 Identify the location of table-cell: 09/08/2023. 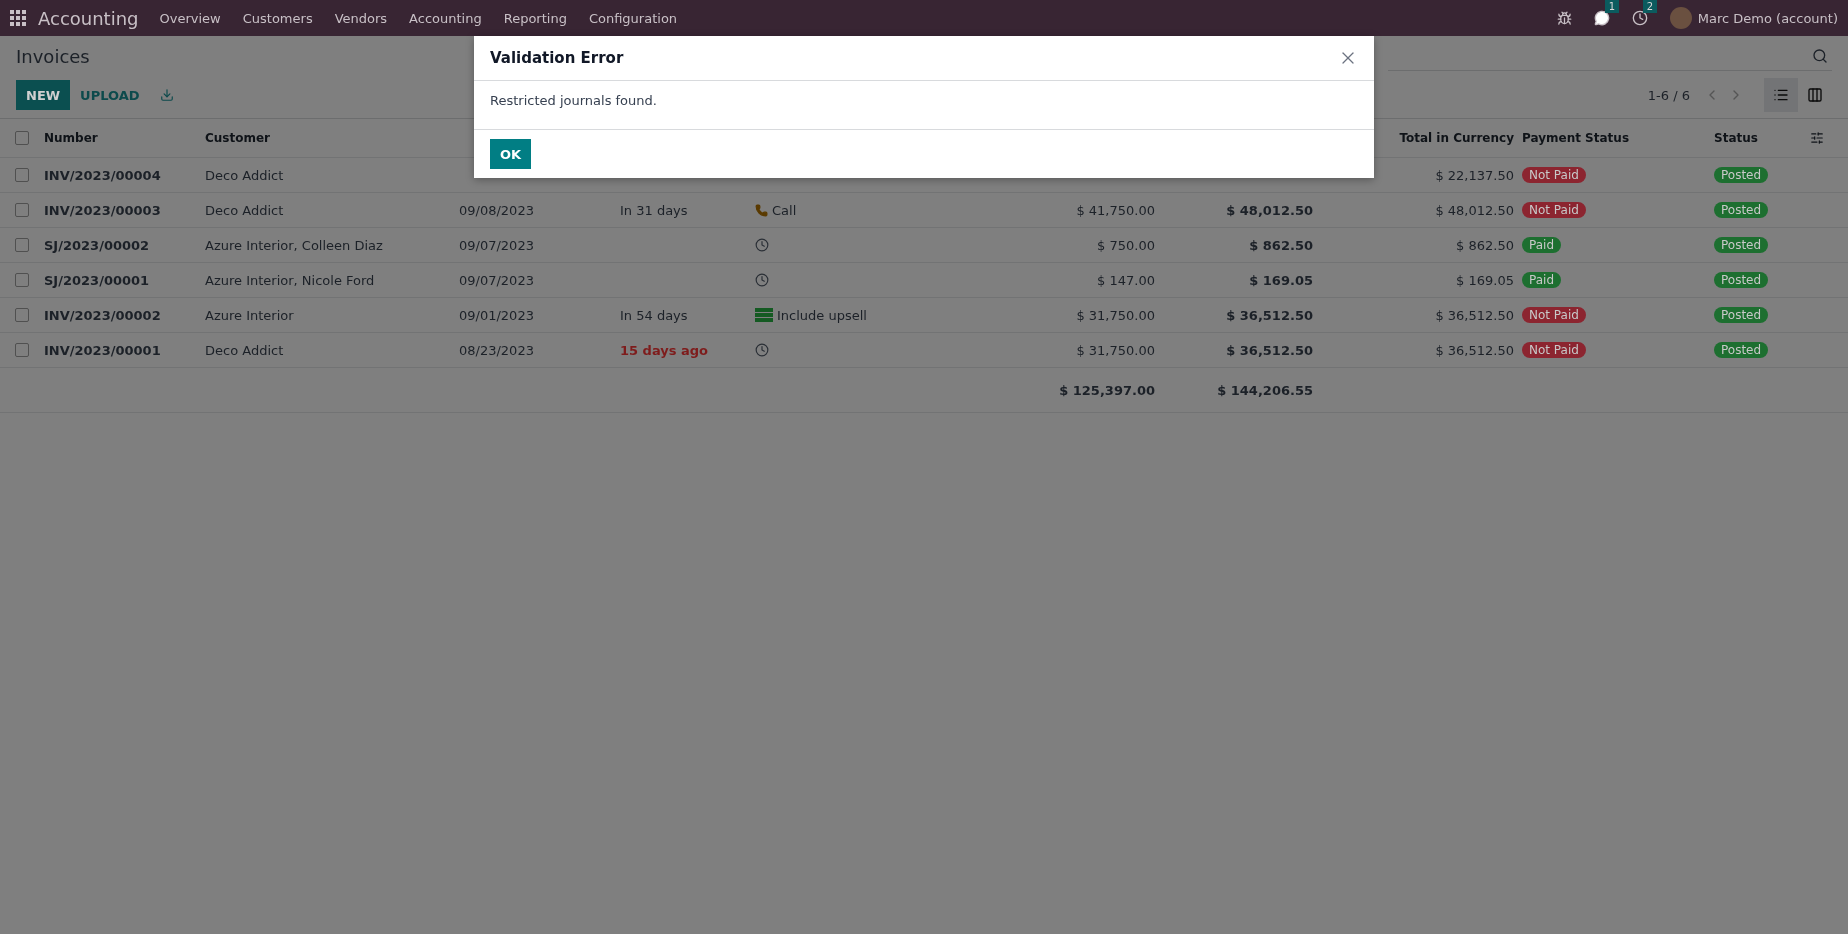
(496, 210).